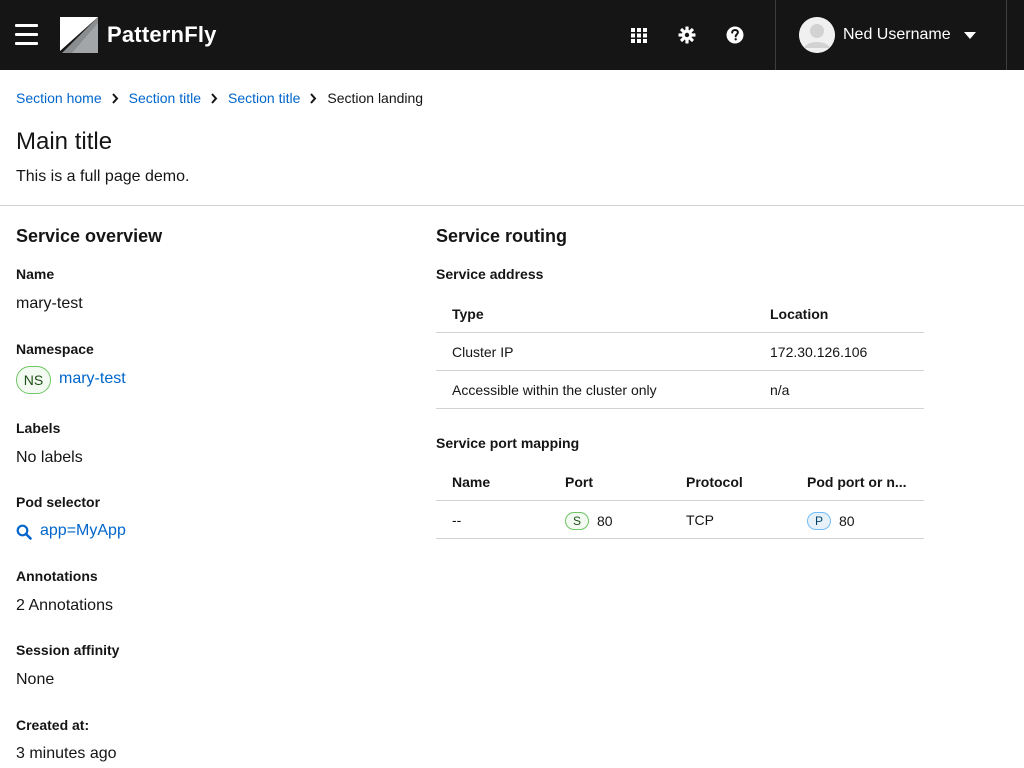  I want to click on user-name: Ned Username, so click(897, 35).